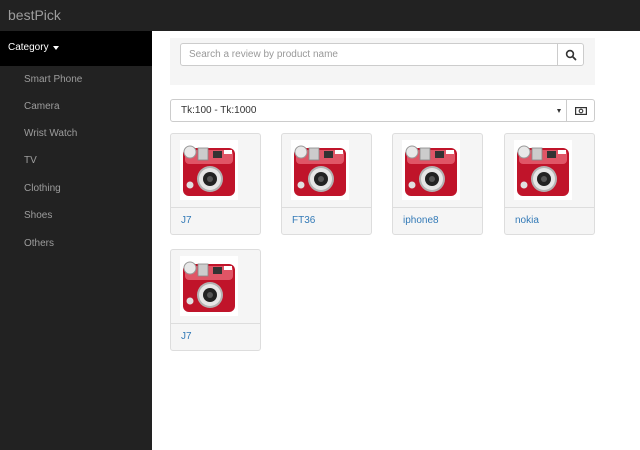 The image size is (640, 450). I want to click on product-name-link: iphone8, so click(421, 221).